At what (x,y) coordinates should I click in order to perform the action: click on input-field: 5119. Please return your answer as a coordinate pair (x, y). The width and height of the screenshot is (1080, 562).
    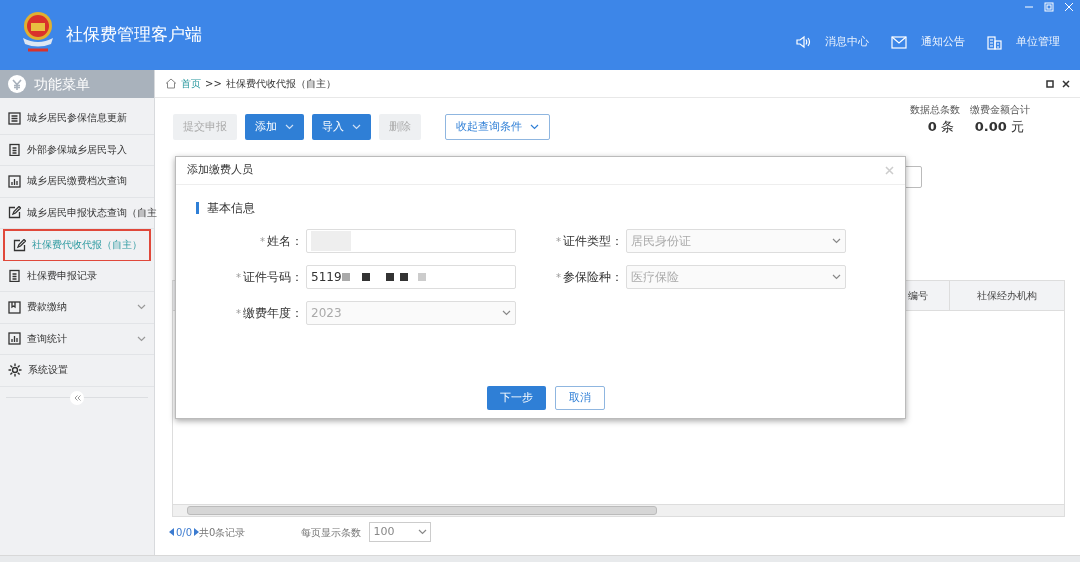
    Looking at the image, I should click on (411, 277).